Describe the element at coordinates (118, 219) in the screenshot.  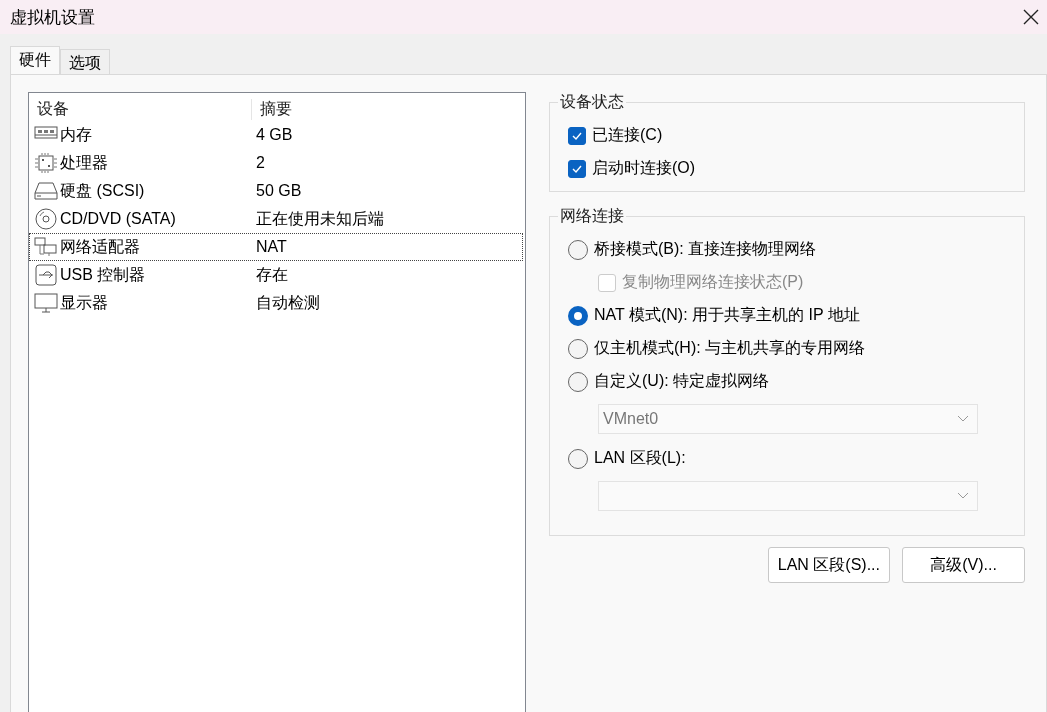
I see `device-name: CD/DVD (SATA)` at that location.